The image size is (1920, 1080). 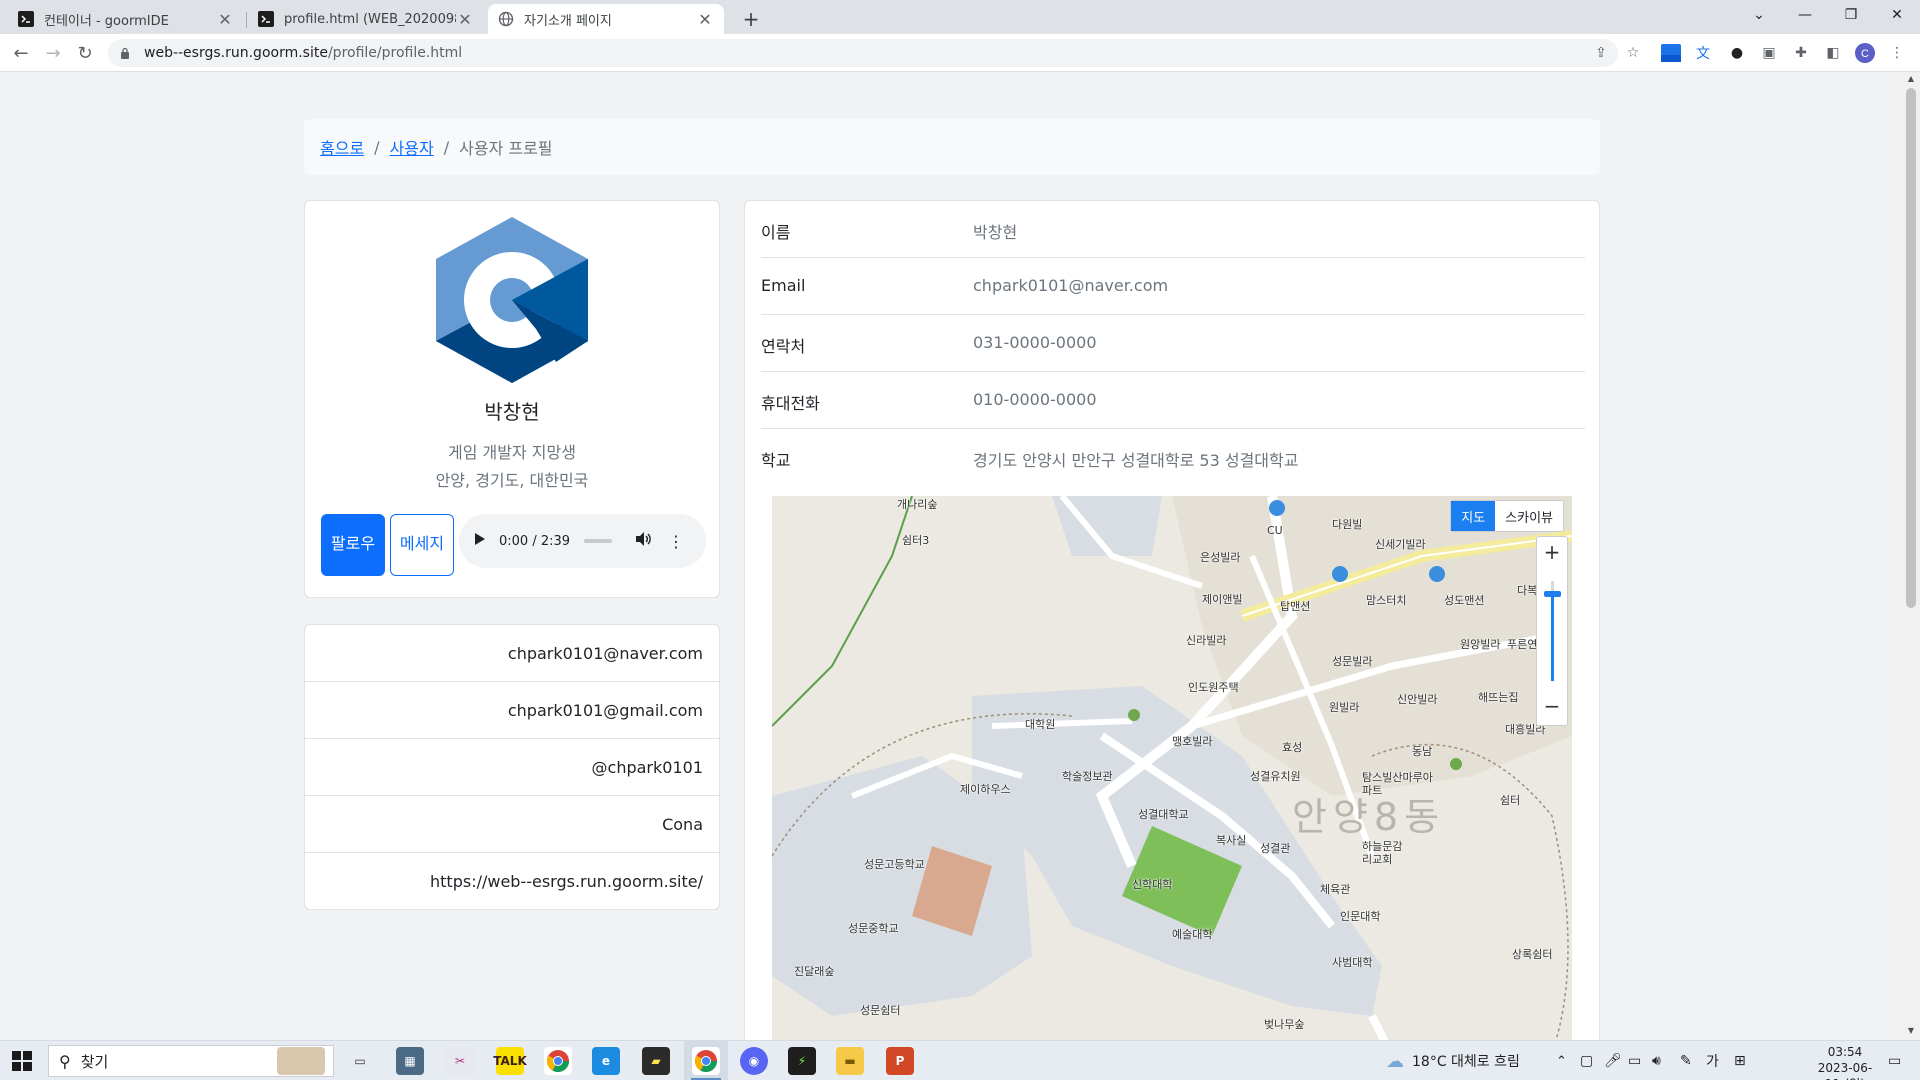 I want to click on discord-icon: ◉, so click(x=754, y=1061).